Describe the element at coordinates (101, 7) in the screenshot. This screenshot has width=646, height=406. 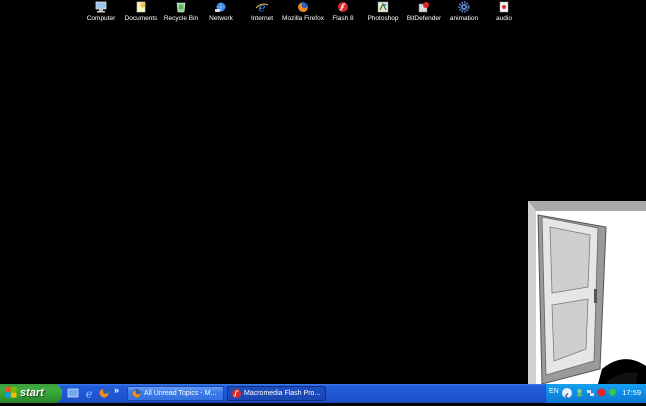
I see `computer-icon` at that location.